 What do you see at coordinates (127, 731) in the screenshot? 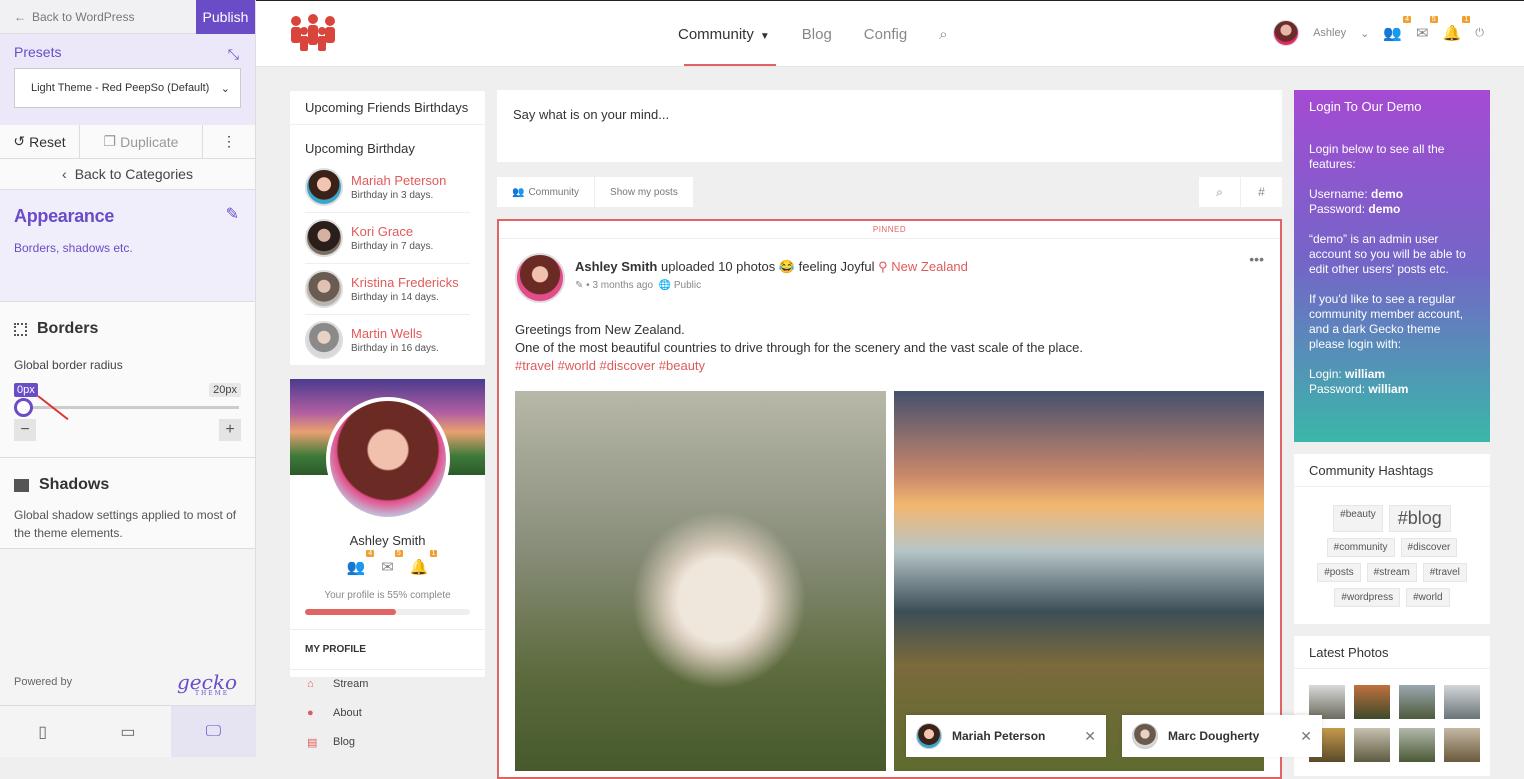
I see `tablet-preview-icon: ▭` at bounding box center [127, 731].